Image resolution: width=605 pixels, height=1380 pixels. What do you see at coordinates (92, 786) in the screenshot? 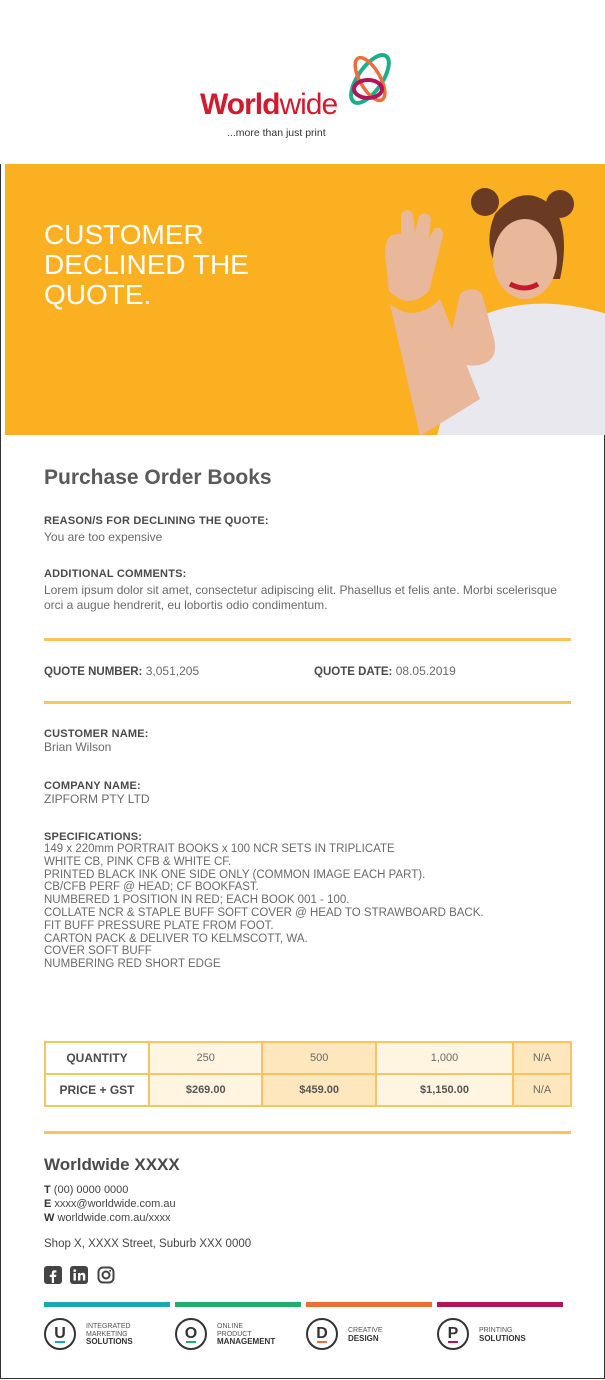
I see `company-label: COMPANY NAME:` at bounding box center [92, 786].